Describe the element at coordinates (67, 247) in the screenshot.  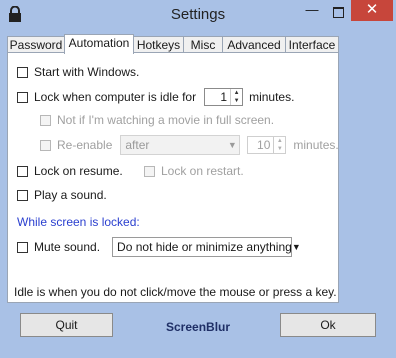
I see `mute-sound-label: Mute sound.` at that location.